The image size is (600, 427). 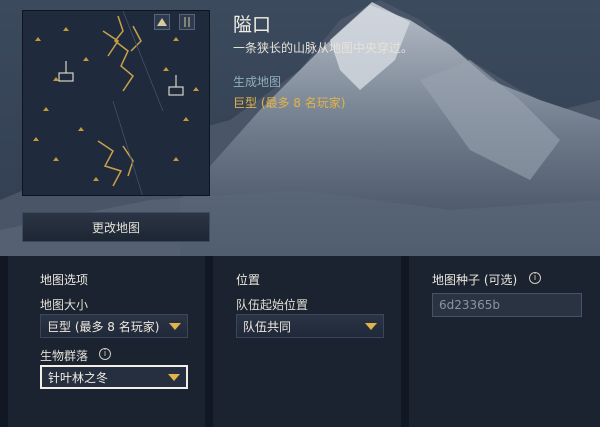 I want to click on seed-heading: 地图种子 (可选), so click(x=475, y=280).